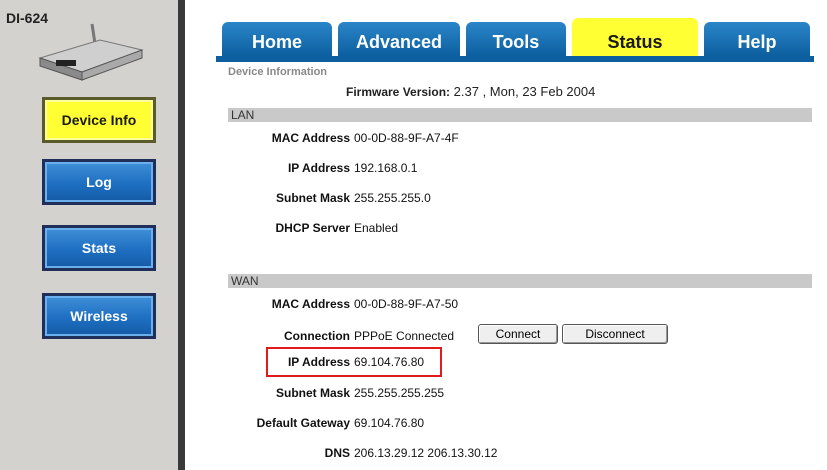  I want to click on wan-mac-value: 00-0D-88-9F-A7-50, so click(406, 304).